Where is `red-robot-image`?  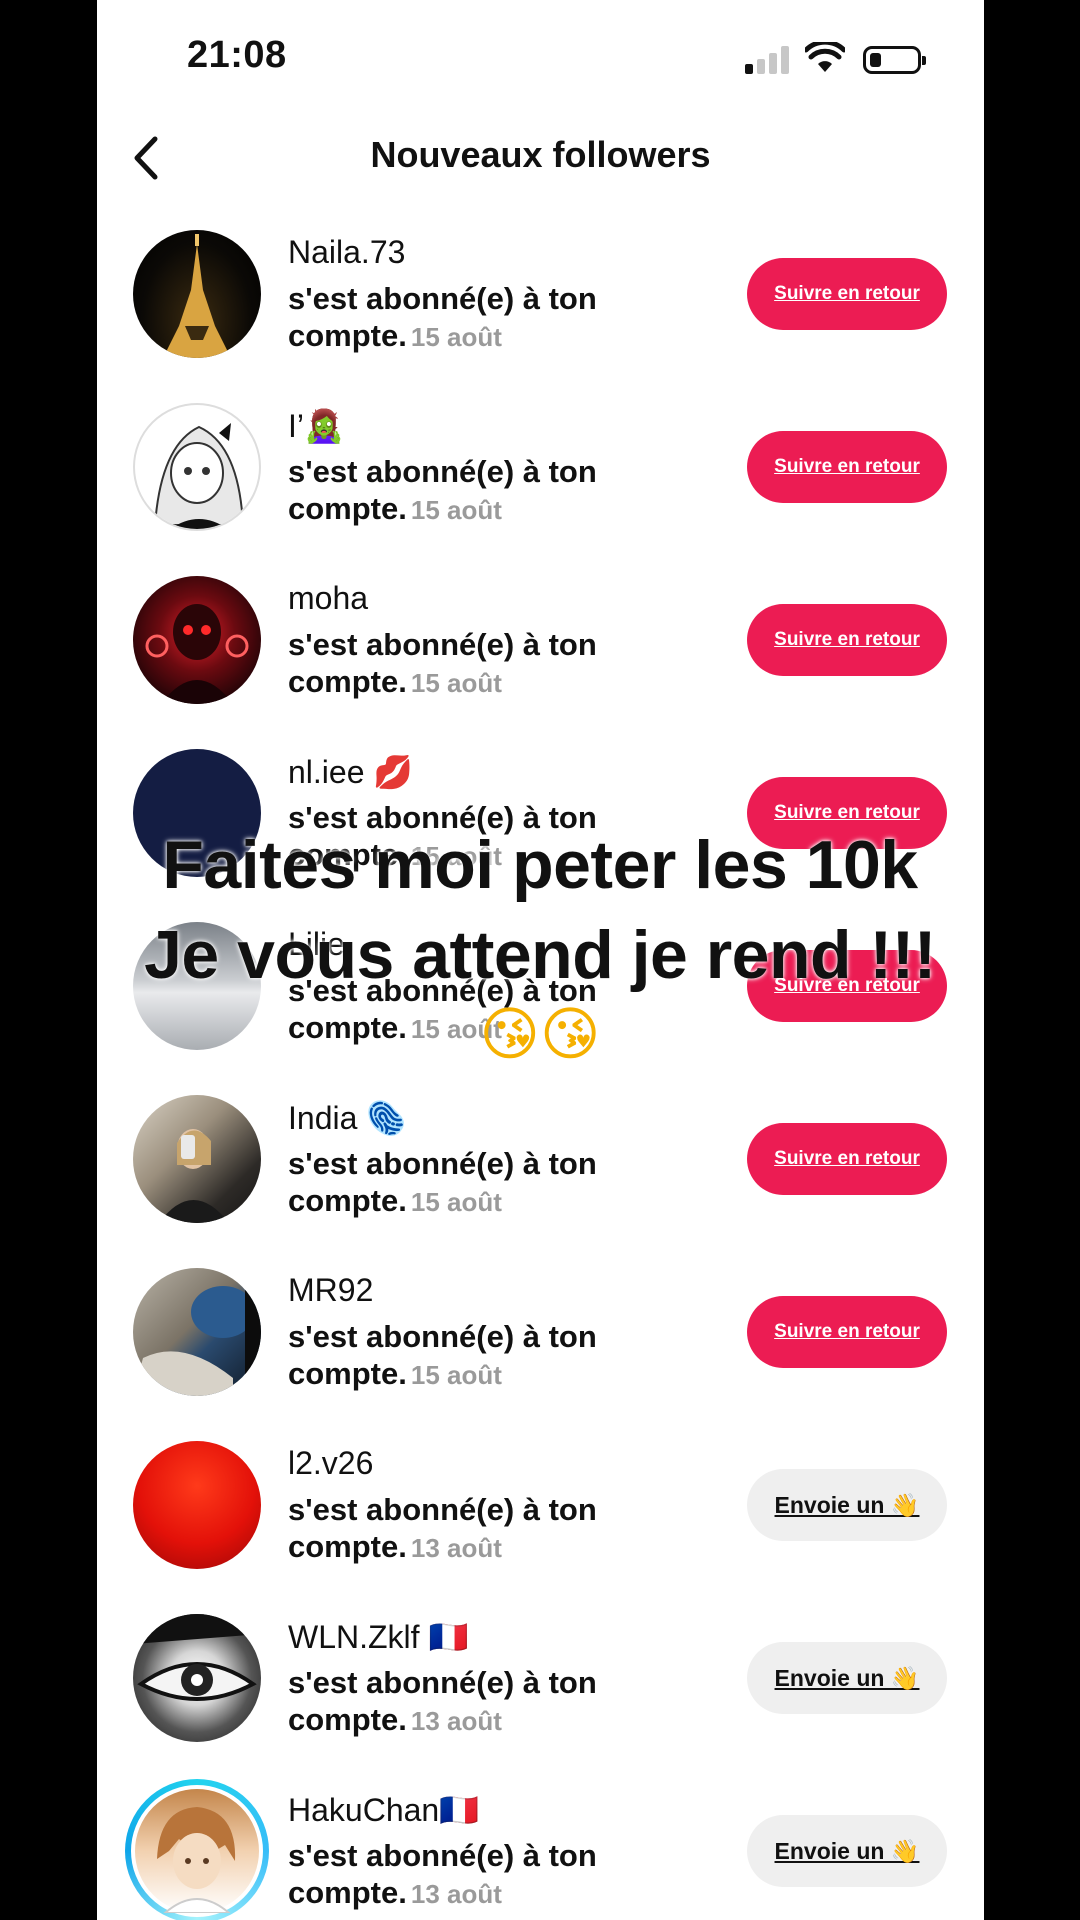 red-robot-image is located at coordinates (197, 654).